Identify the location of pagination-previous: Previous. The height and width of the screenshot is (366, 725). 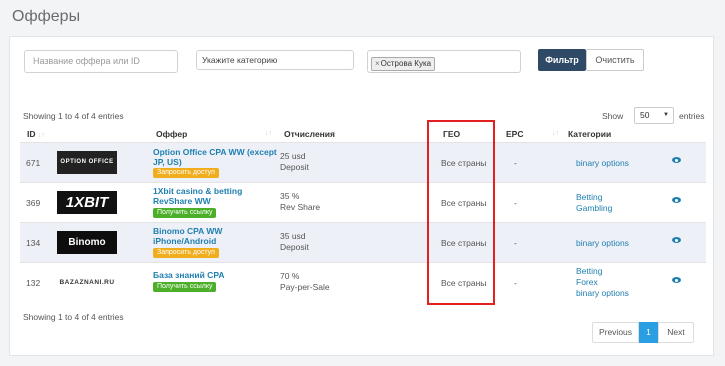
(615, 332).